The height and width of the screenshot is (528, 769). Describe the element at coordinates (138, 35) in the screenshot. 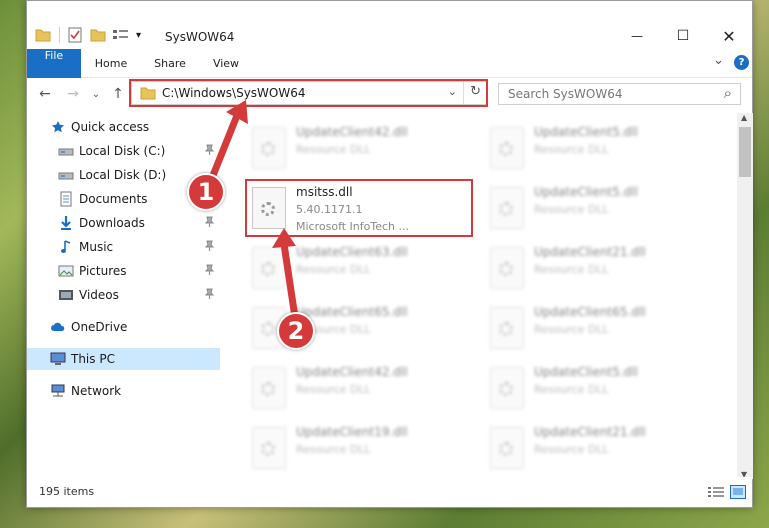

I see `customize-toolbar-icon: ▾` at that location.